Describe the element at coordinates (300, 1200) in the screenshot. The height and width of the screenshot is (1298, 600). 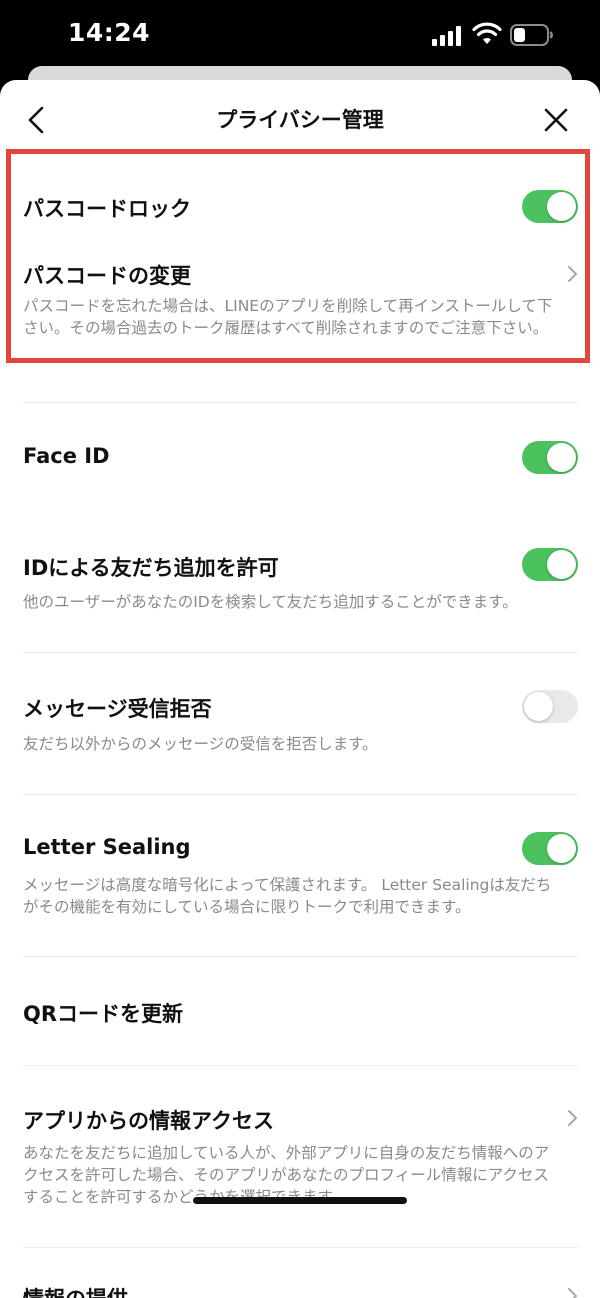
I see `home-indicator` at that location.